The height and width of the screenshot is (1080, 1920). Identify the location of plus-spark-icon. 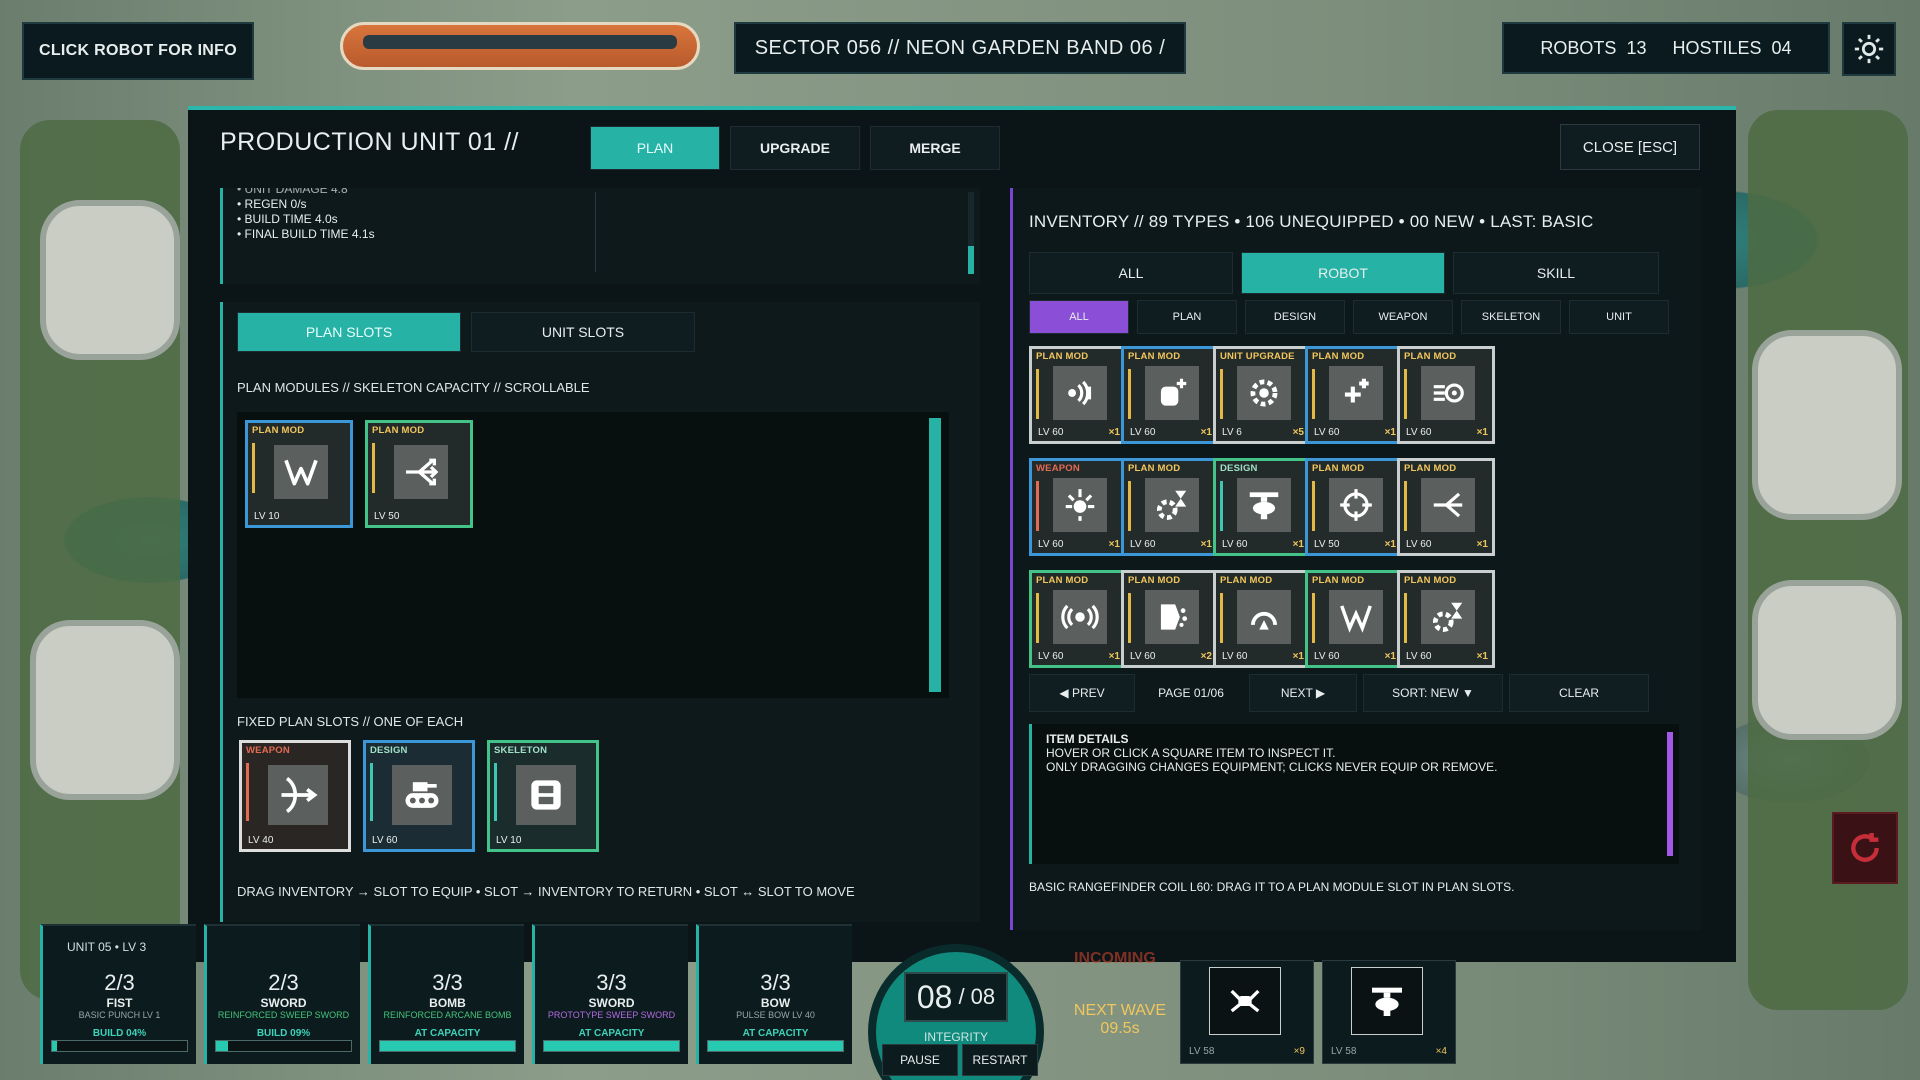
(1356, 393).